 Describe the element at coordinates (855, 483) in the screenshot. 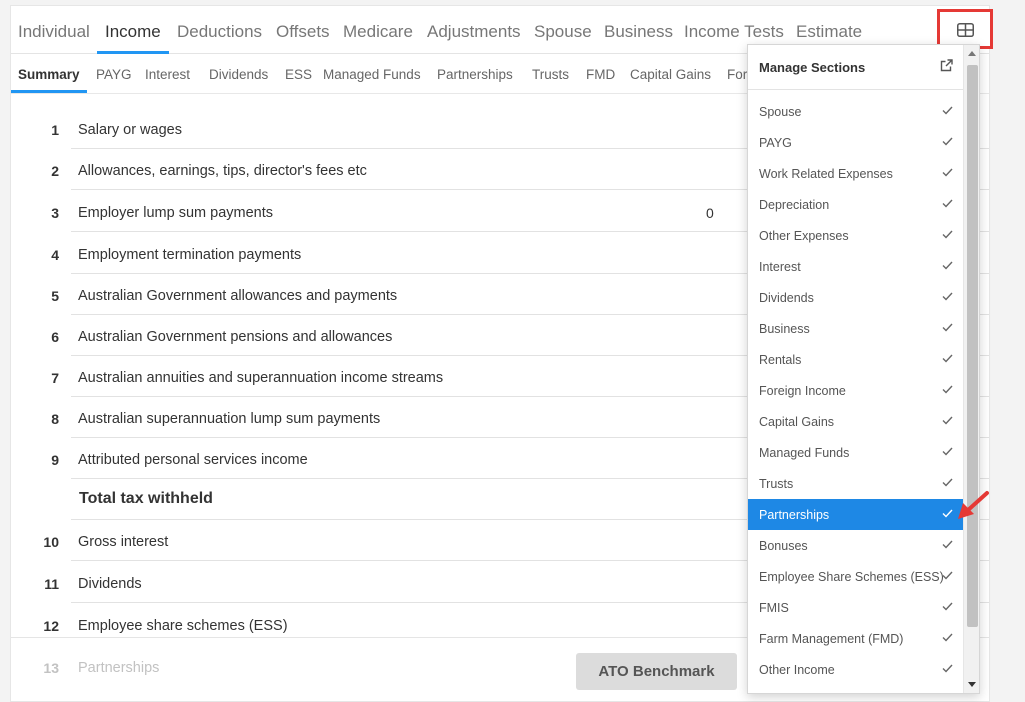

I see `section-item: Trusts` at that location.